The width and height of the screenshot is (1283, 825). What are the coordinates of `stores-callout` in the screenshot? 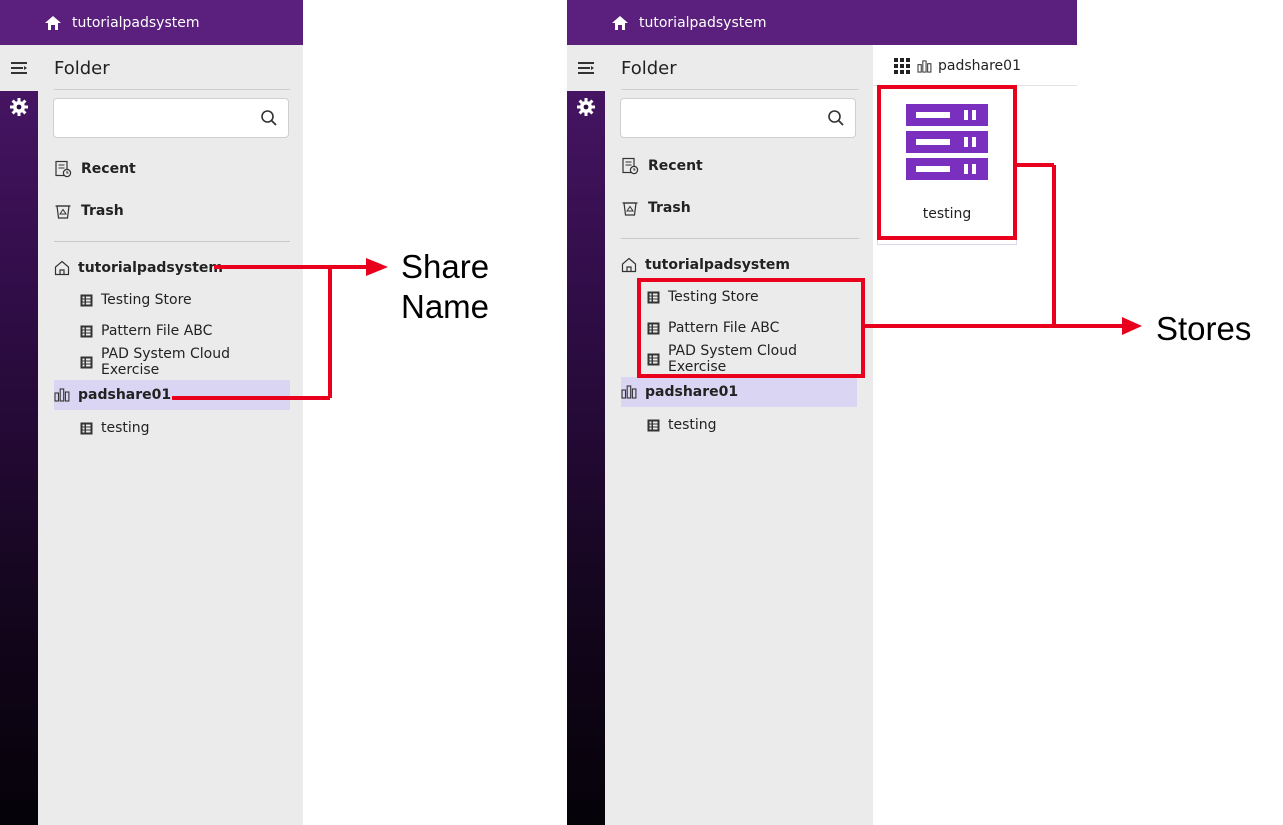 It's located at (993, 245).